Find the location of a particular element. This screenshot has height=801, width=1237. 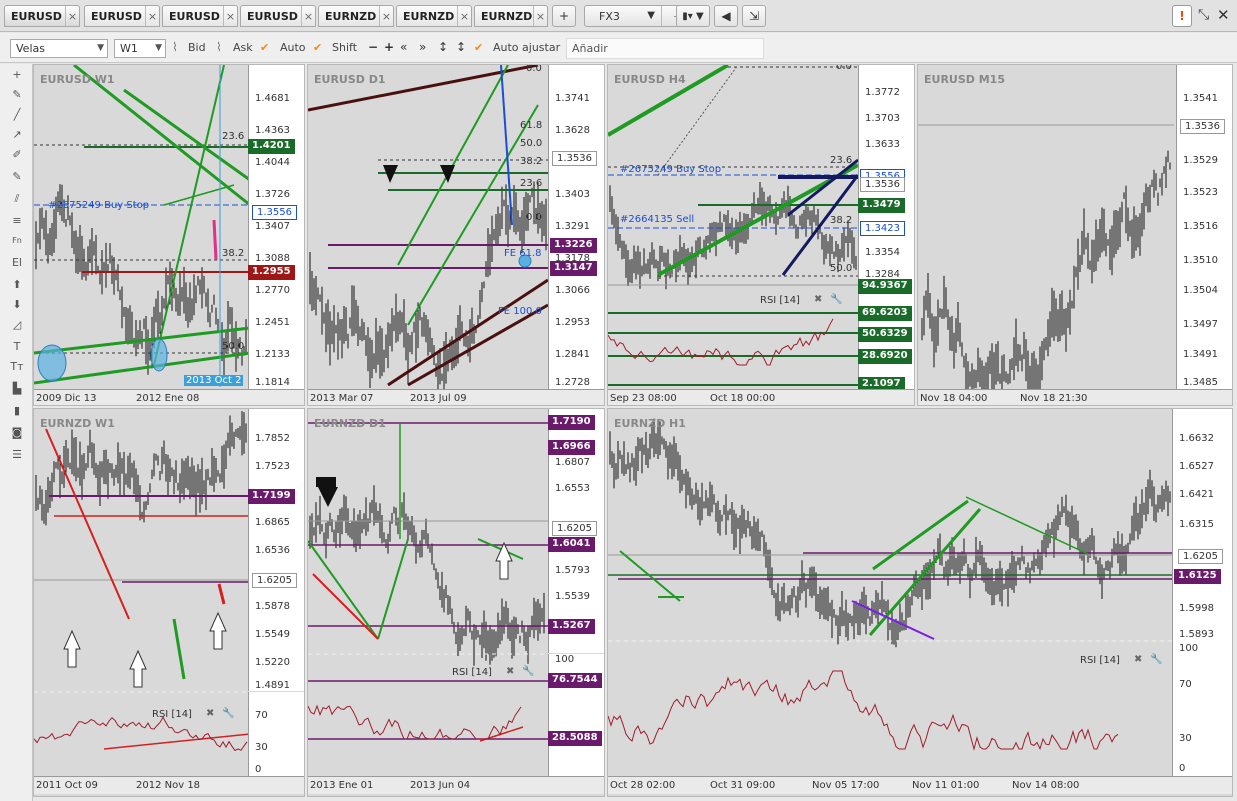

x-tick: Oct 28 02:00 is located at coordinates (643, 785).